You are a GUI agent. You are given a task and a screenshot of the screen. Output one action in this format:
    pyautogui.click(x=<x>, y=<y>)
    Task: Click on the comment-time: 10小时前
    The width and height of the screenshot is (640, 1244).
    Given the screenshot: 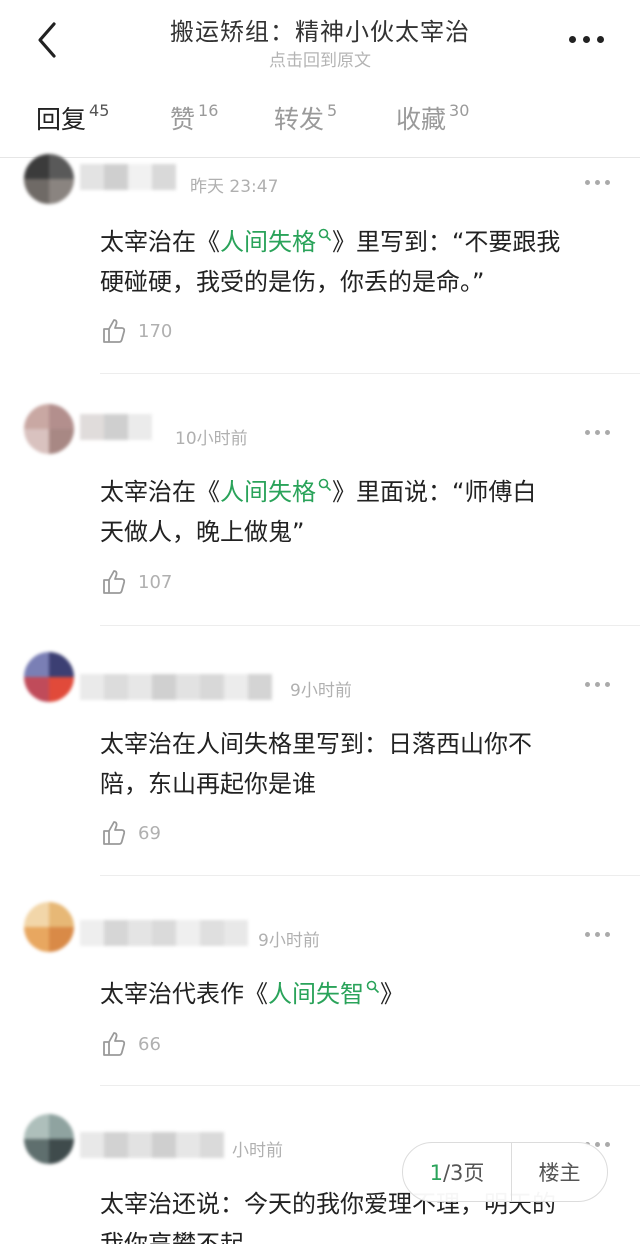 What is the action you would take?
    pyautogui.click(x=211, y=439)
    